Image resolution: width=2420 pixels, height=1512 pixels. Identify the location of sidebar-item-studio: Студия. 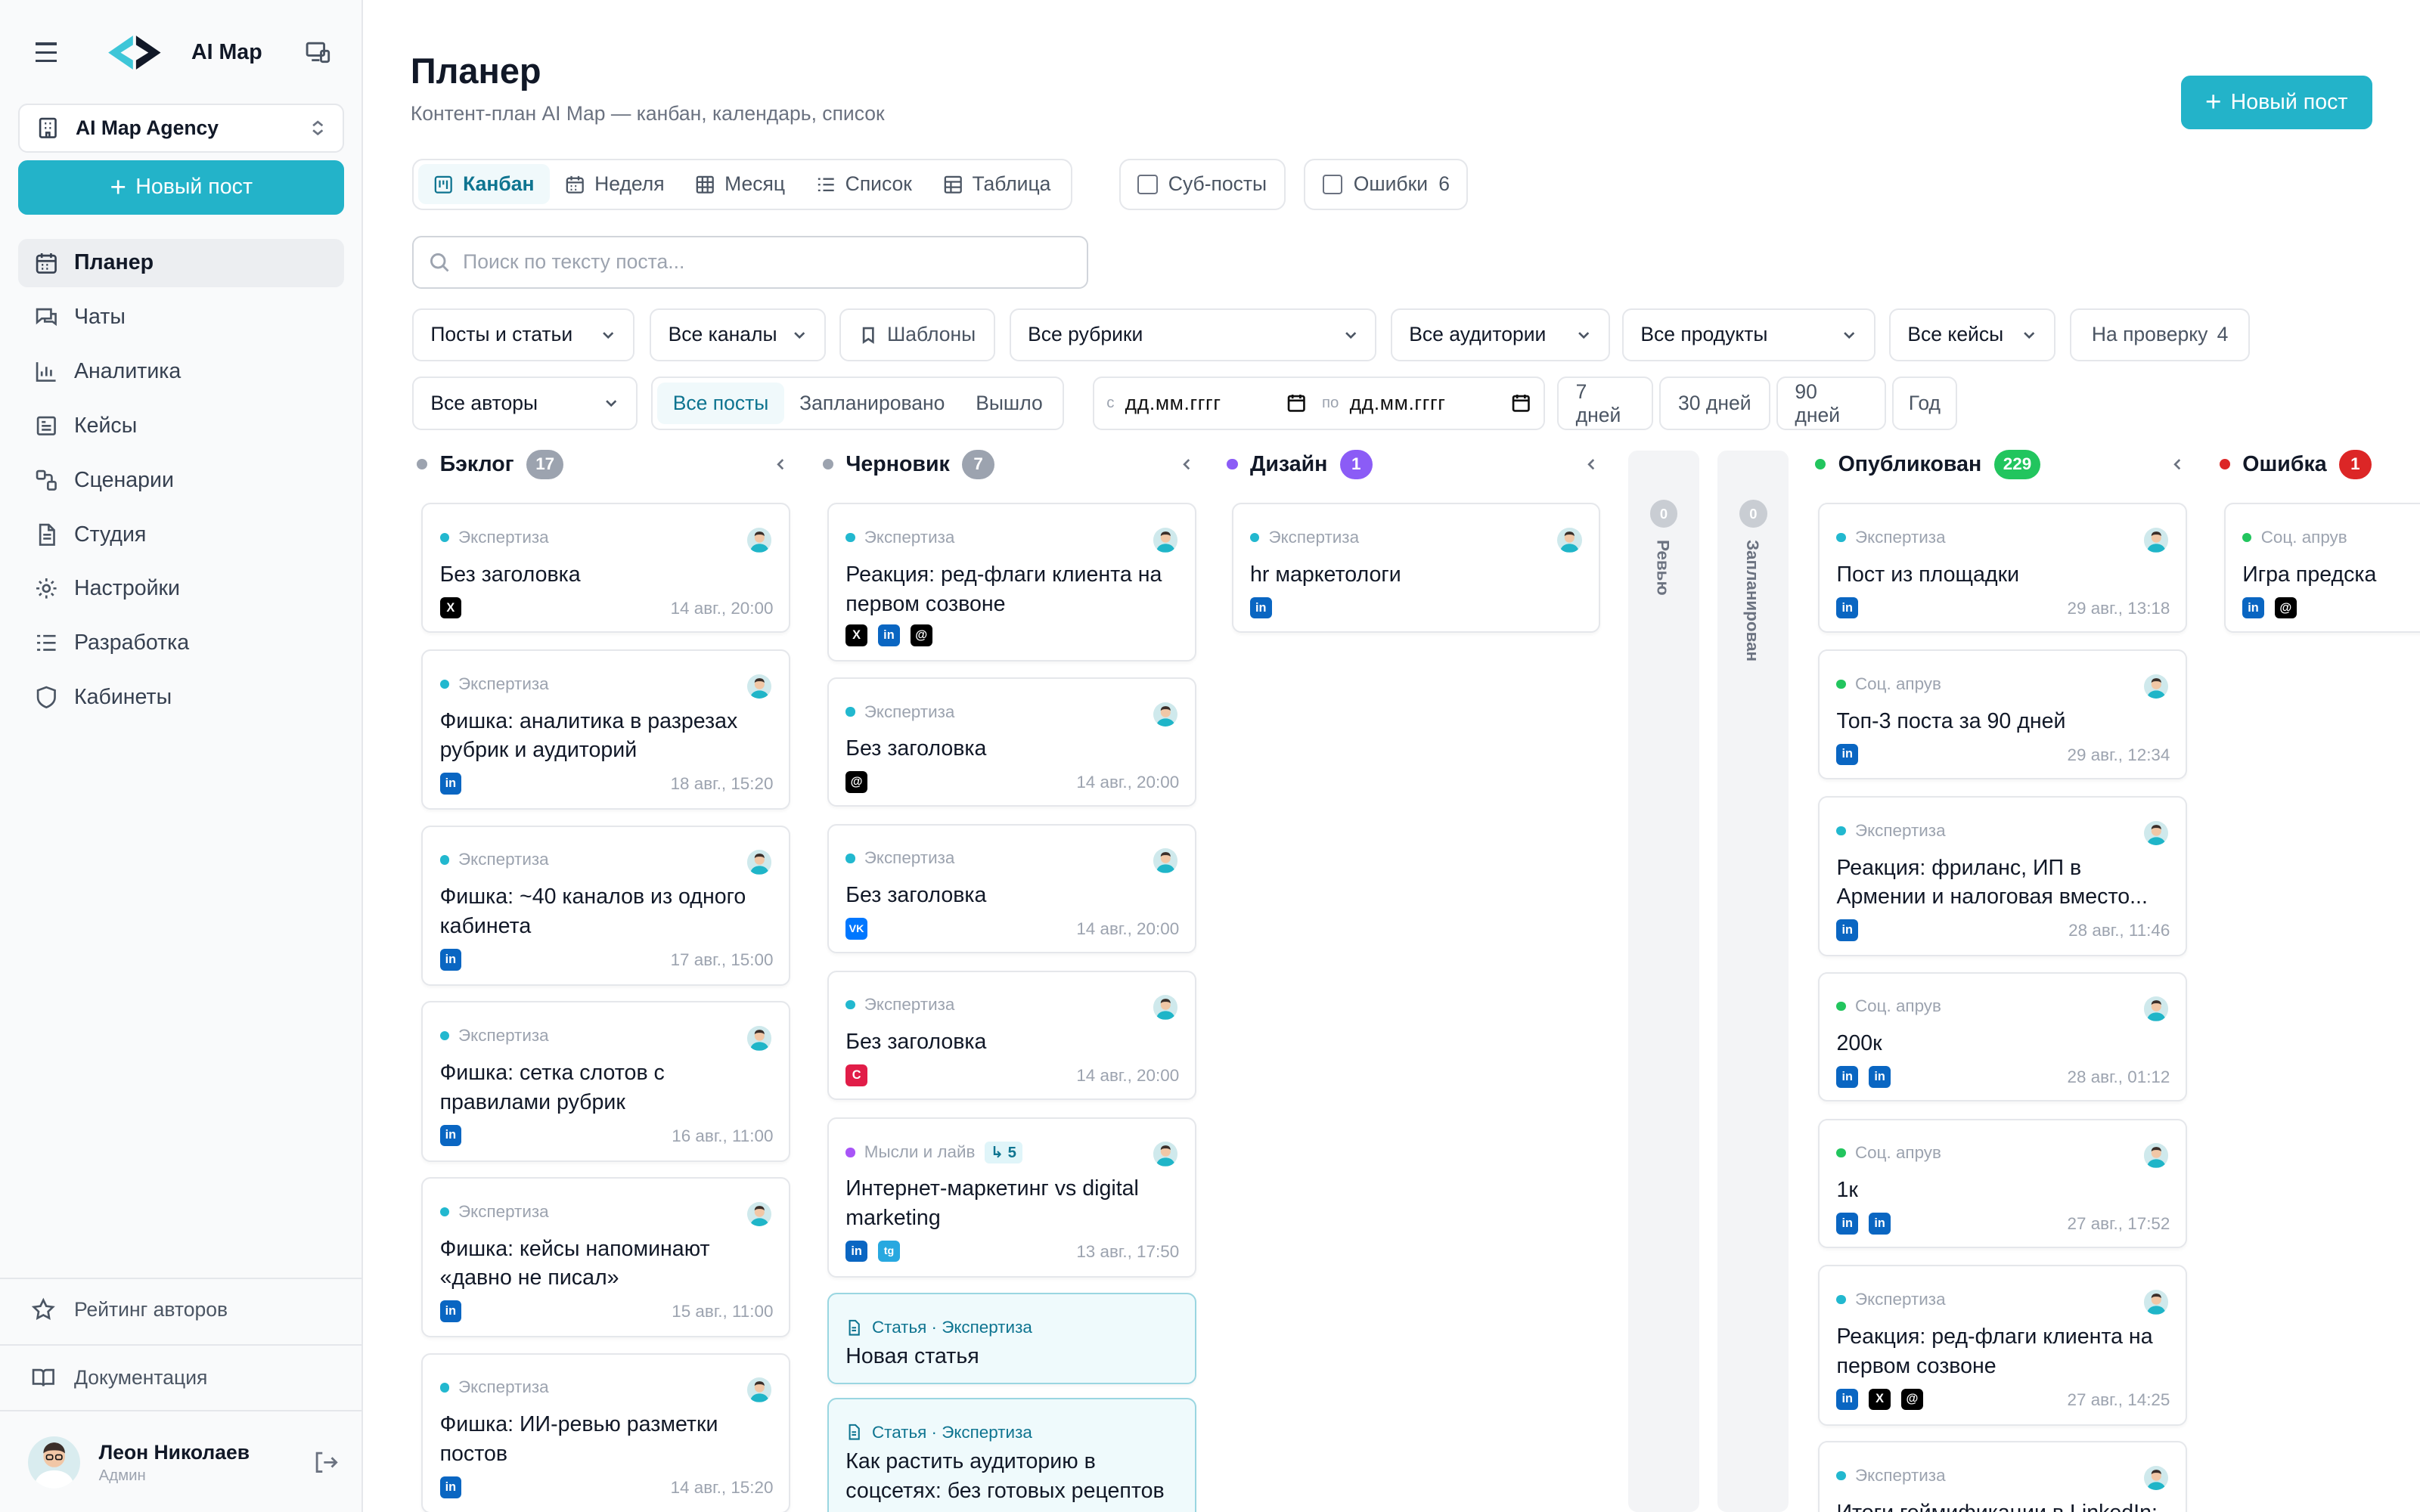
(181, 534).